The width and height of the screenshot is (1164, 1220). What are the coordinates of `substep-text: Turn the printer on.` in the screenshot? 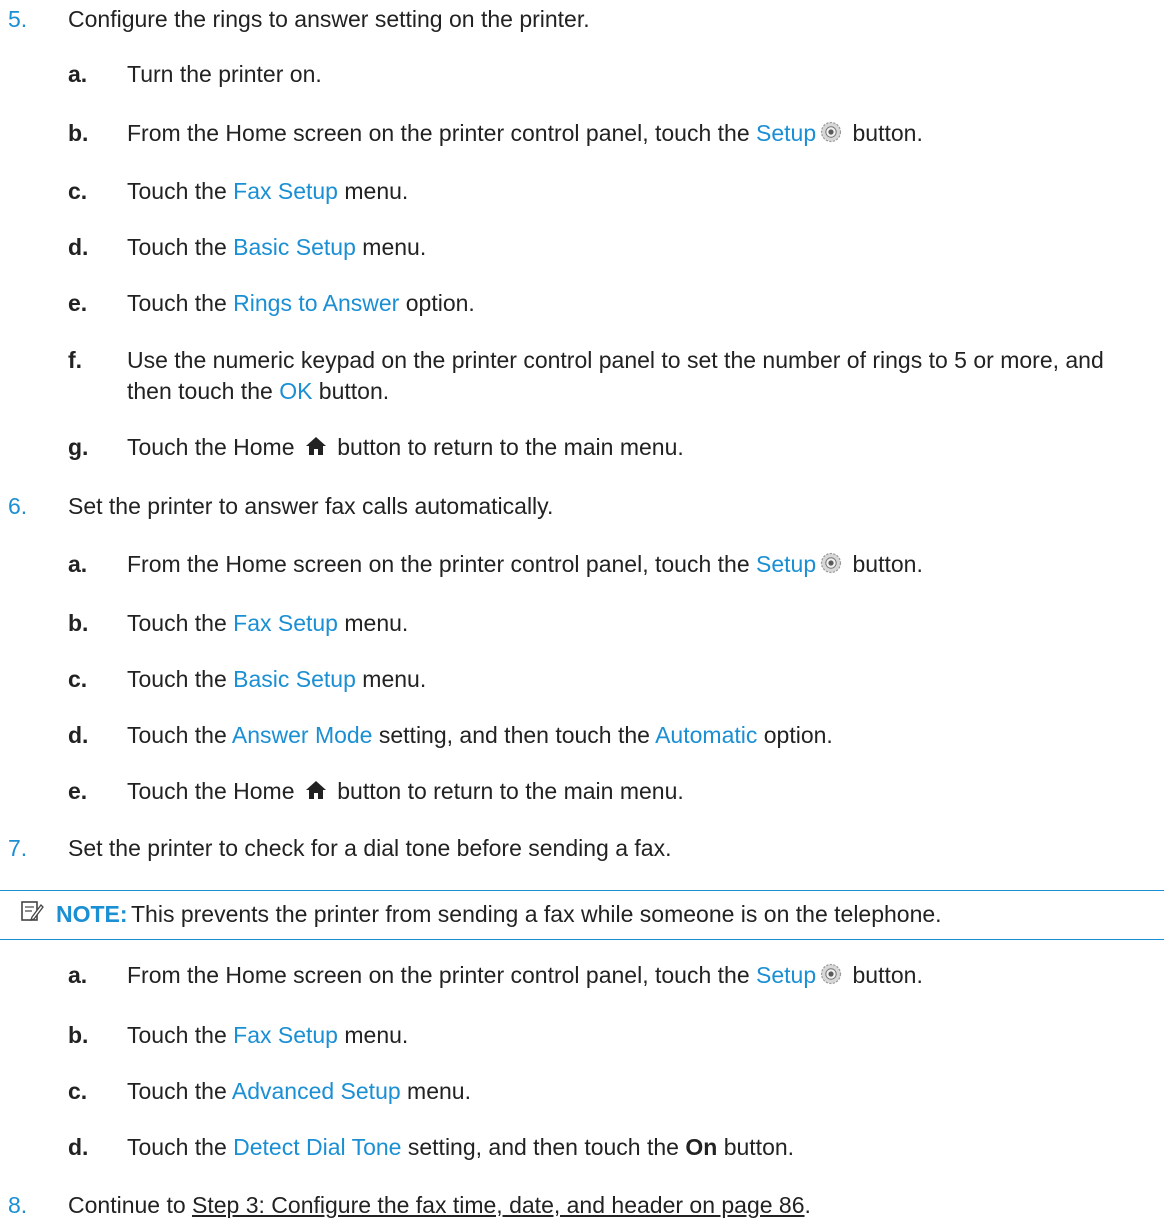 It's located at (224, 74).